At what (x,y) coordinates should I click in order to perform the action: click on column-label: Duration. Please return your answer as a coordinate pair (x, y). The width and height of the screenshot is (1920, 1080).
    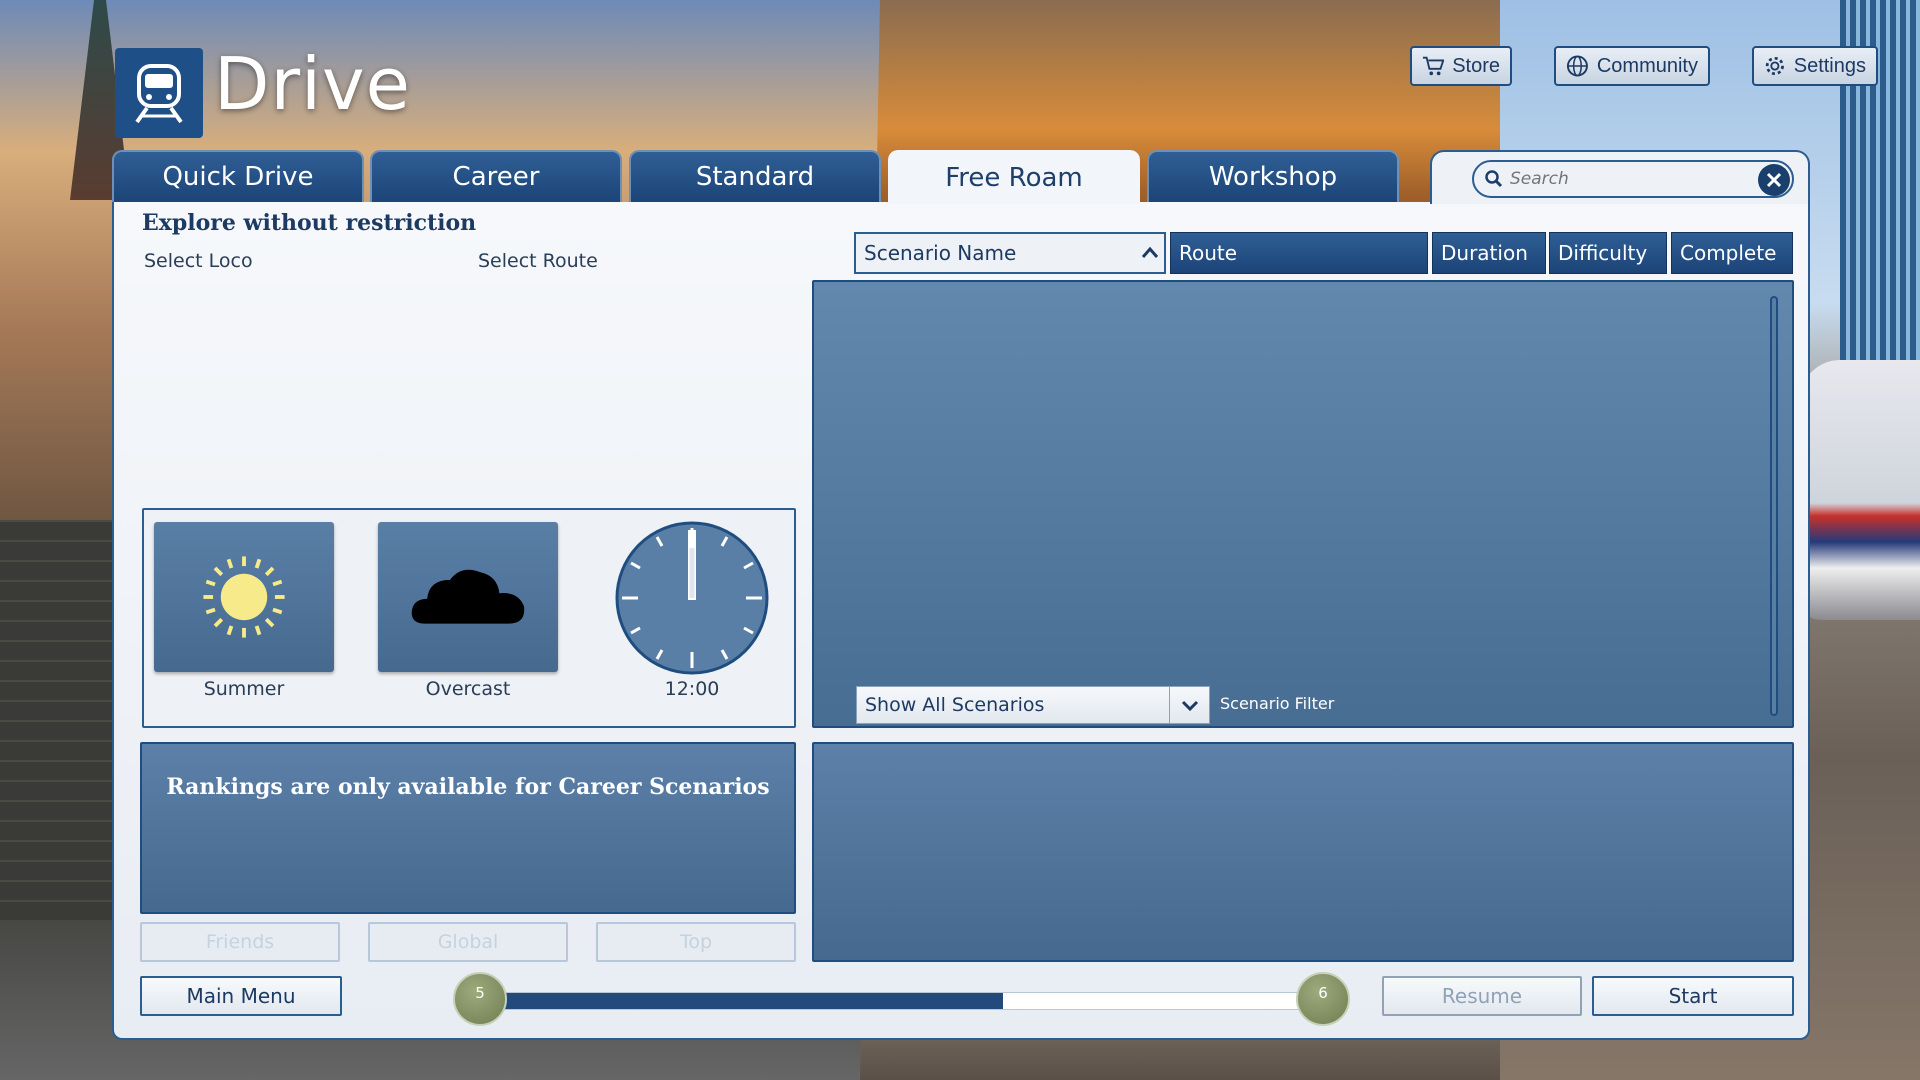
    Looking at the image, I should click on (1484, 253).